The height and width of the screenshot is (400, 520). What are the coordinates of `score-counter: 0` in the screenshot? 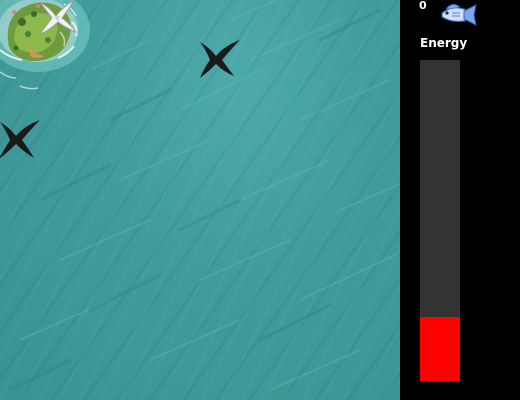 It's located at (423, 6).